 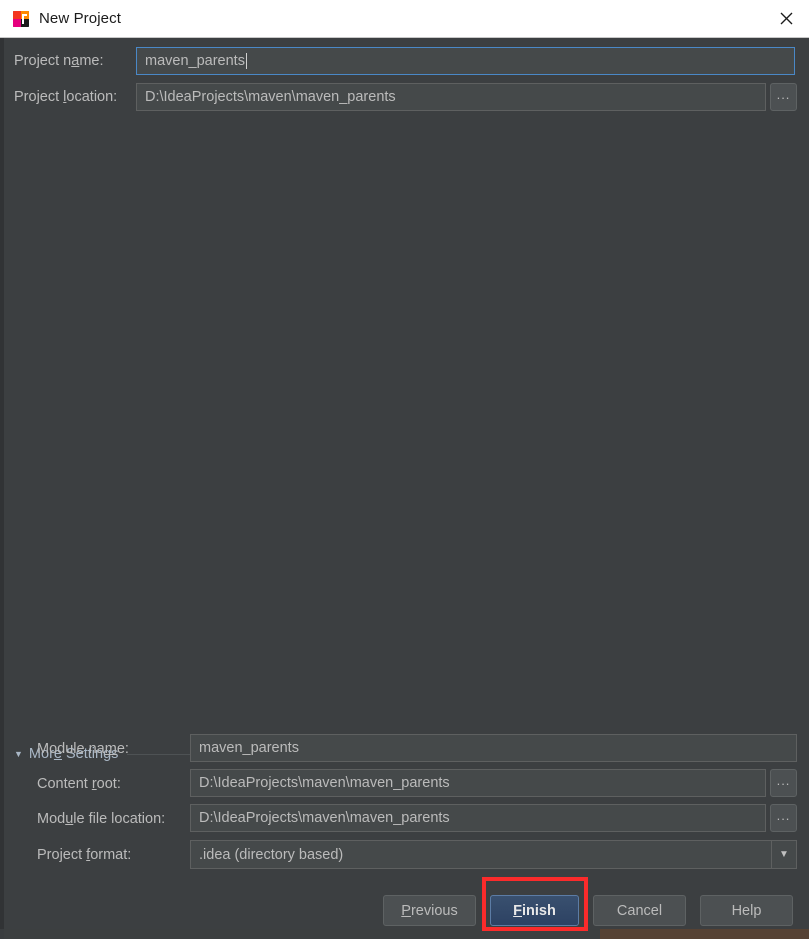 What do you see at coordinates (270, 97) in the screenshot?
I see `project-location-value: D:\IdeaProjects\maven\maven_parents` at bounding box center [270, 97].